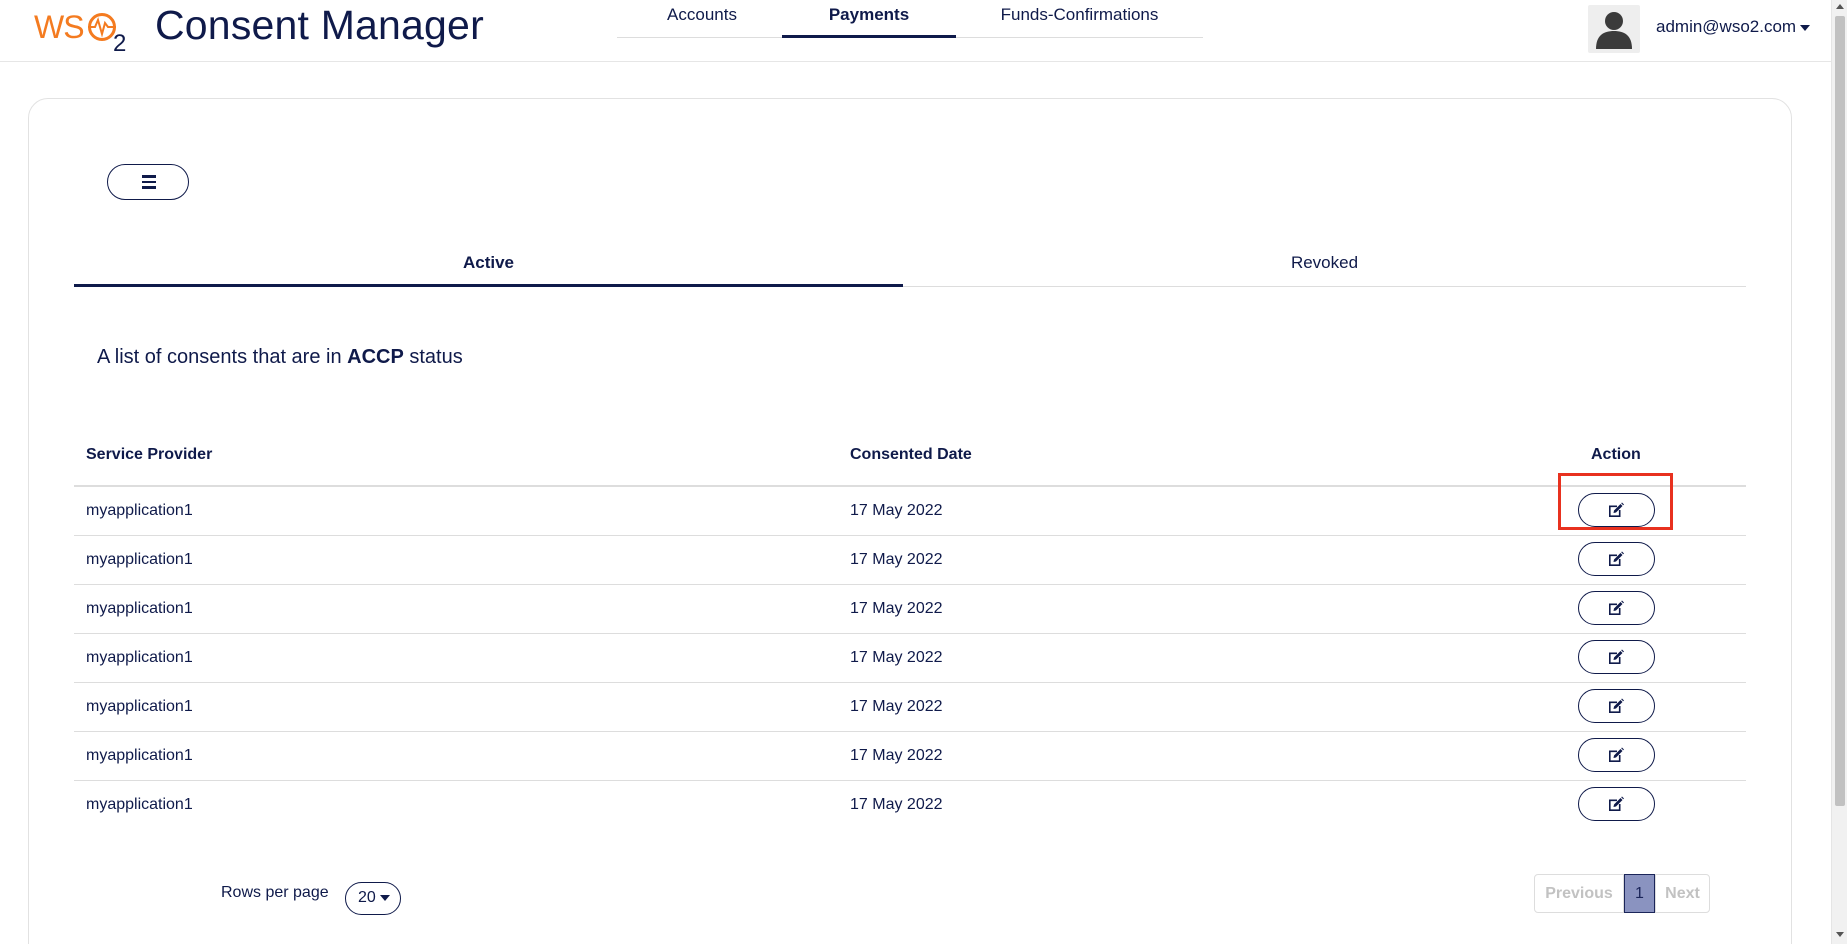 This screenshot has width=1847, height=944. Describe the element at coordinates (433, 357) in the screenshot. I see `description-suffix: status` at that location.